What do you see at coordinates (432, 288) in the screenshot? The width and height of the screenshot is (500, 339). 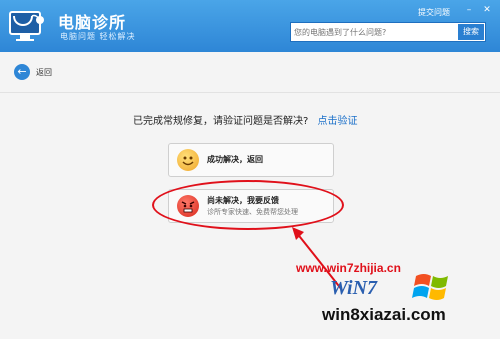 I see `windows-flag-icon` at bounding box center [432, 288].